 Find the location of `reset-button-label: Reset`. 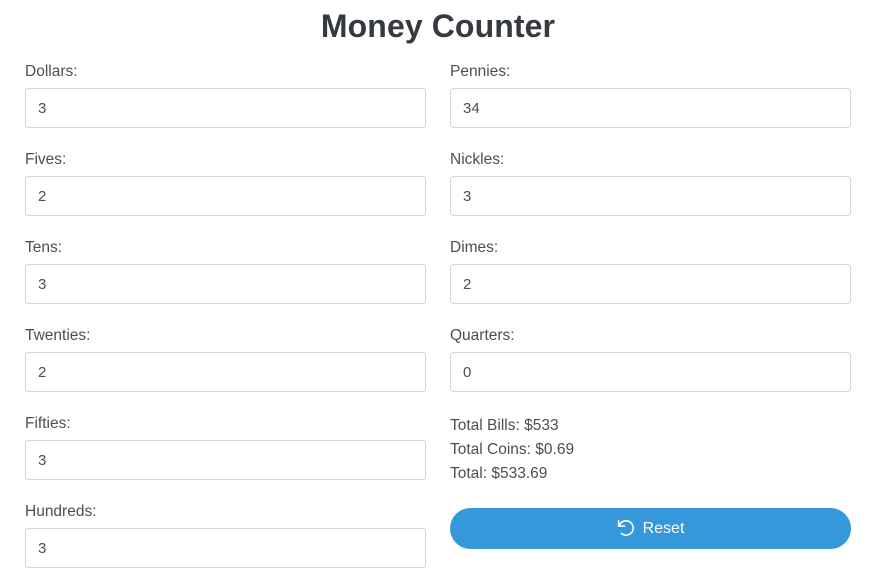

reset-button-label: Reset is located at coordinates (663, 528).